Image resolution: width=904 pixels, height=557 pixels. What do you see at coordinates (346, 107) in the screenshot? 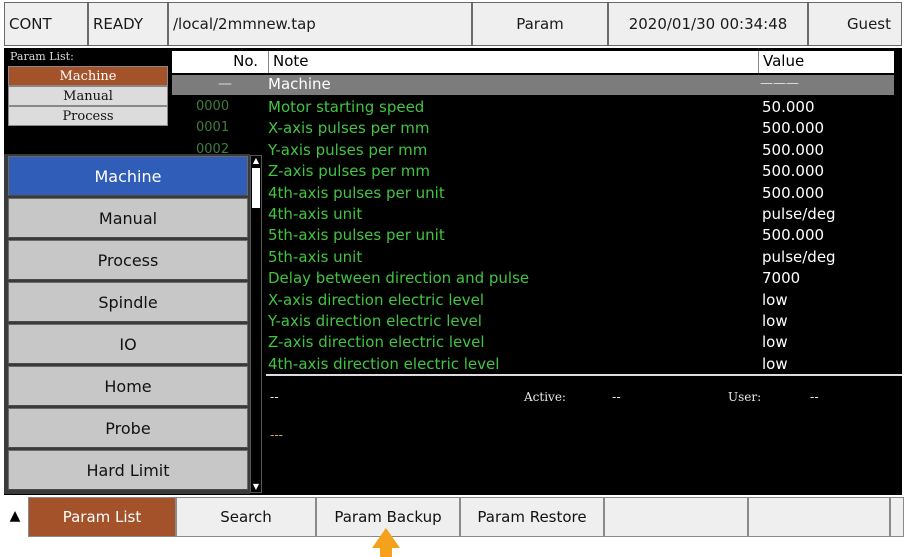
I see `param-note: Motor starting speed` at bounding box center [346, 107].